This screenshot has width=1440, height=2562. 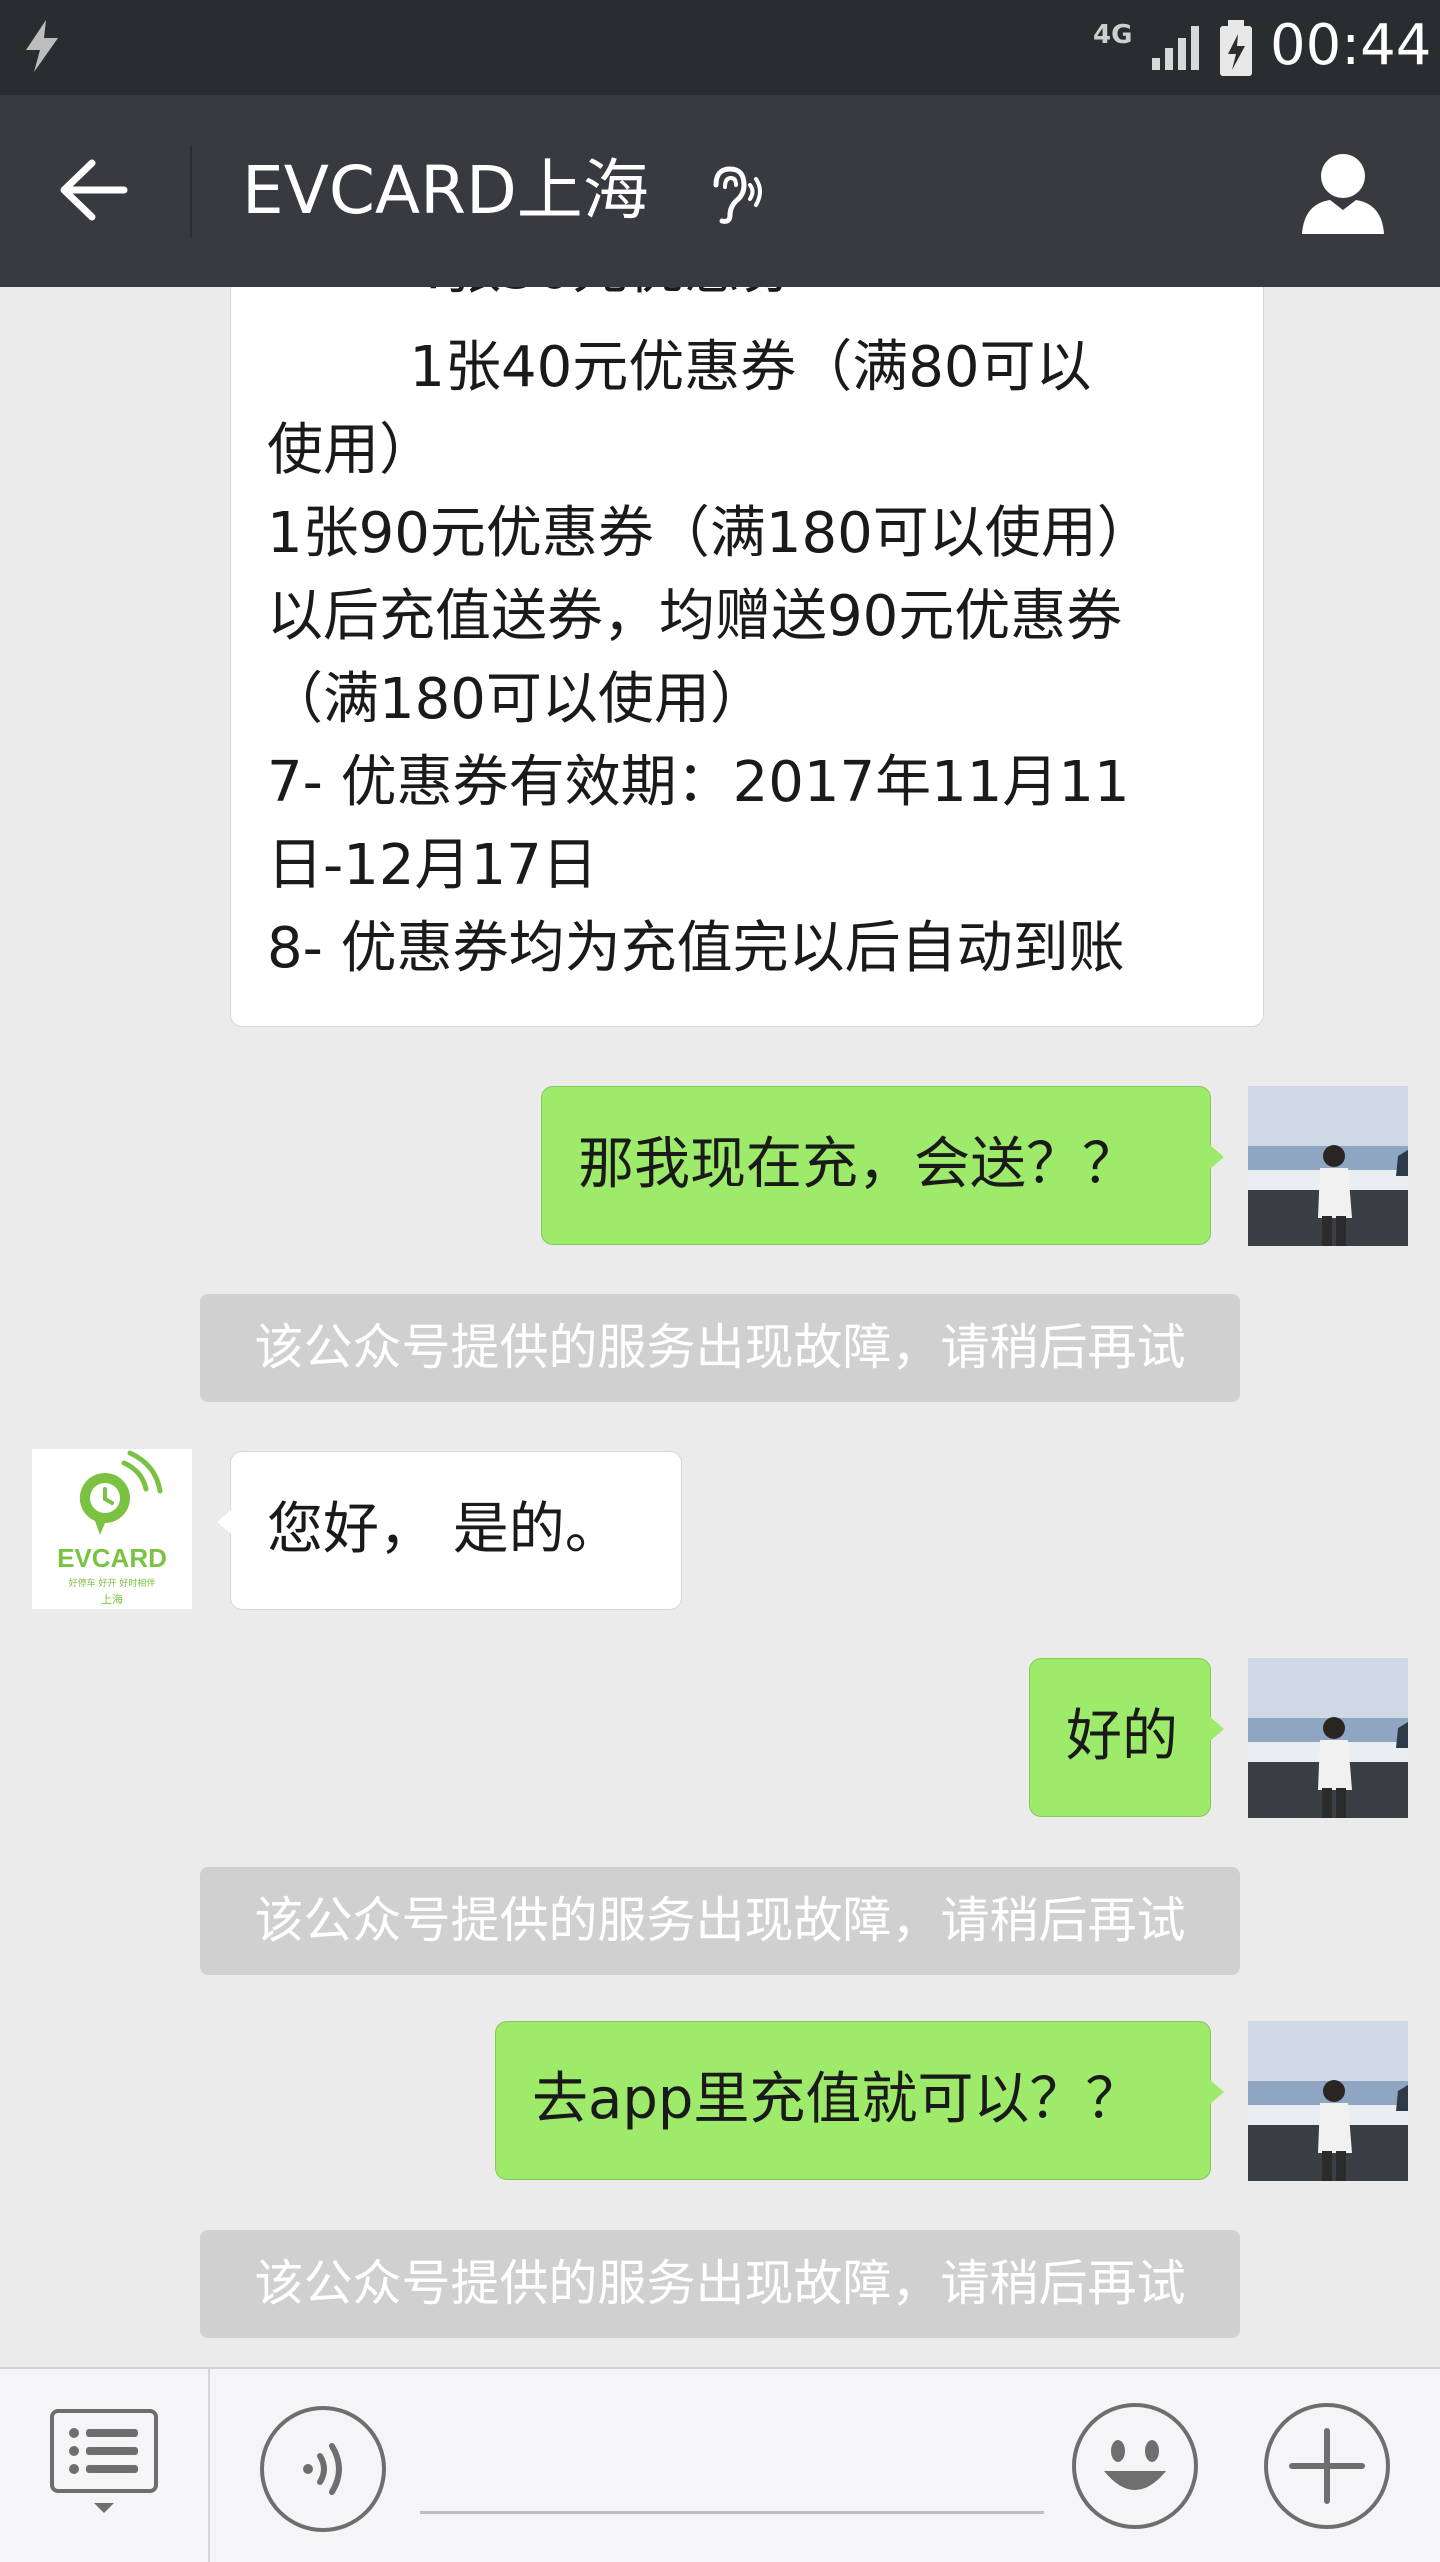 I want to click on header-divider, so click(x=191, y=191).